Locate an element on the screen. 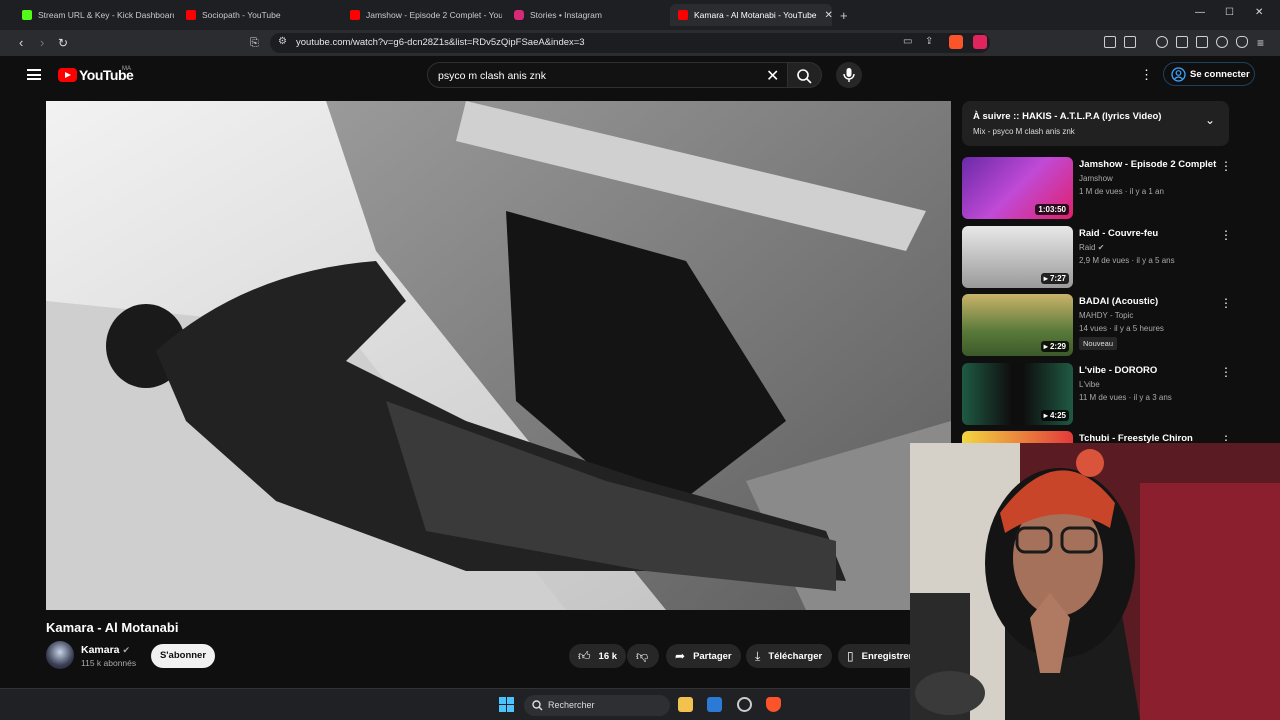  share-button: ➦ Partager is located at coordinates (703, 656).